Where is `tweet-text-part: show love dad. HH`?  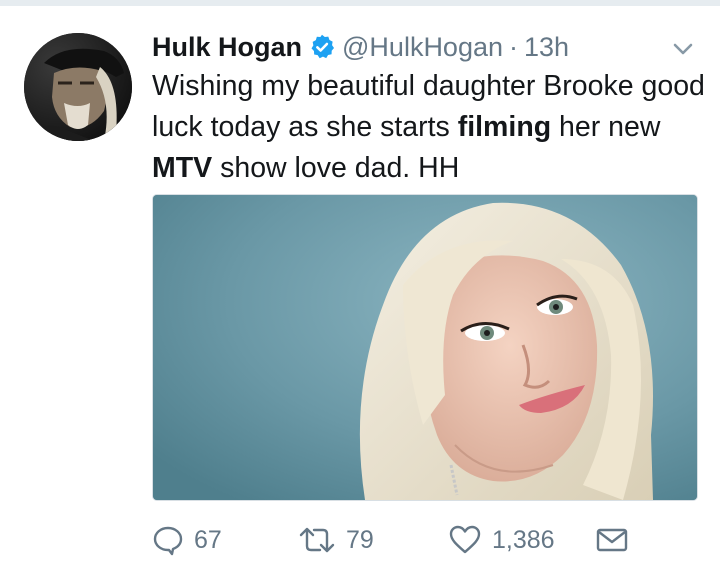 tweet-text-part: show love dad. HH is located at coordinates (336, 168).